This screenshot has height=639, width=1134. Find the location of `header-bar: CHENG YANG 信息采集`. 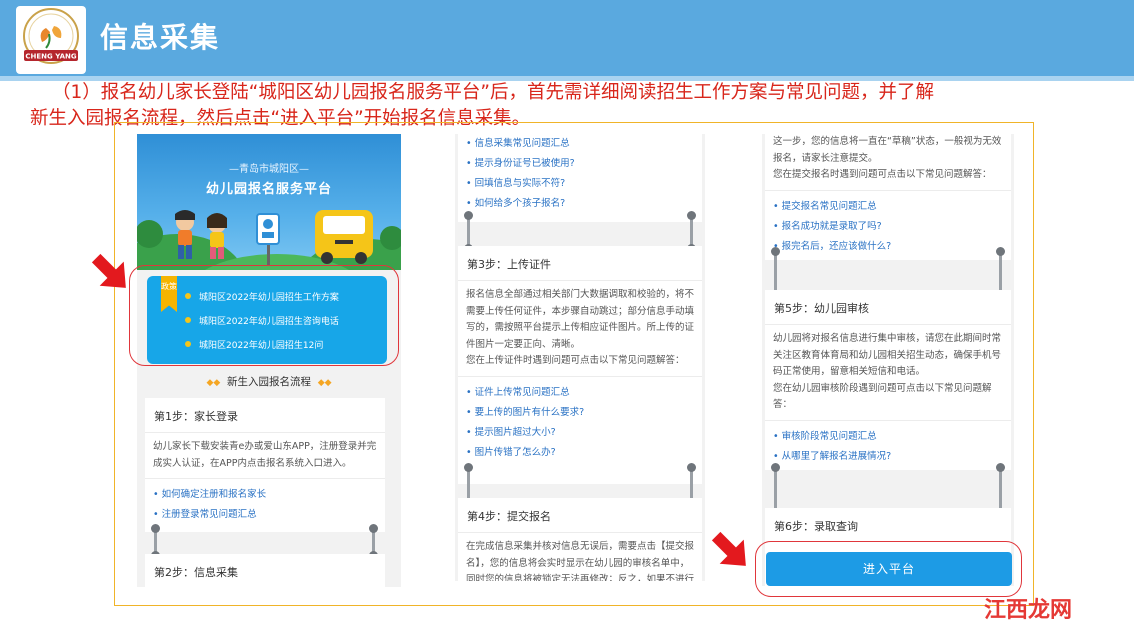

header-bar: CHENG YANG 信息采集 is located at coordinates (567, 40).